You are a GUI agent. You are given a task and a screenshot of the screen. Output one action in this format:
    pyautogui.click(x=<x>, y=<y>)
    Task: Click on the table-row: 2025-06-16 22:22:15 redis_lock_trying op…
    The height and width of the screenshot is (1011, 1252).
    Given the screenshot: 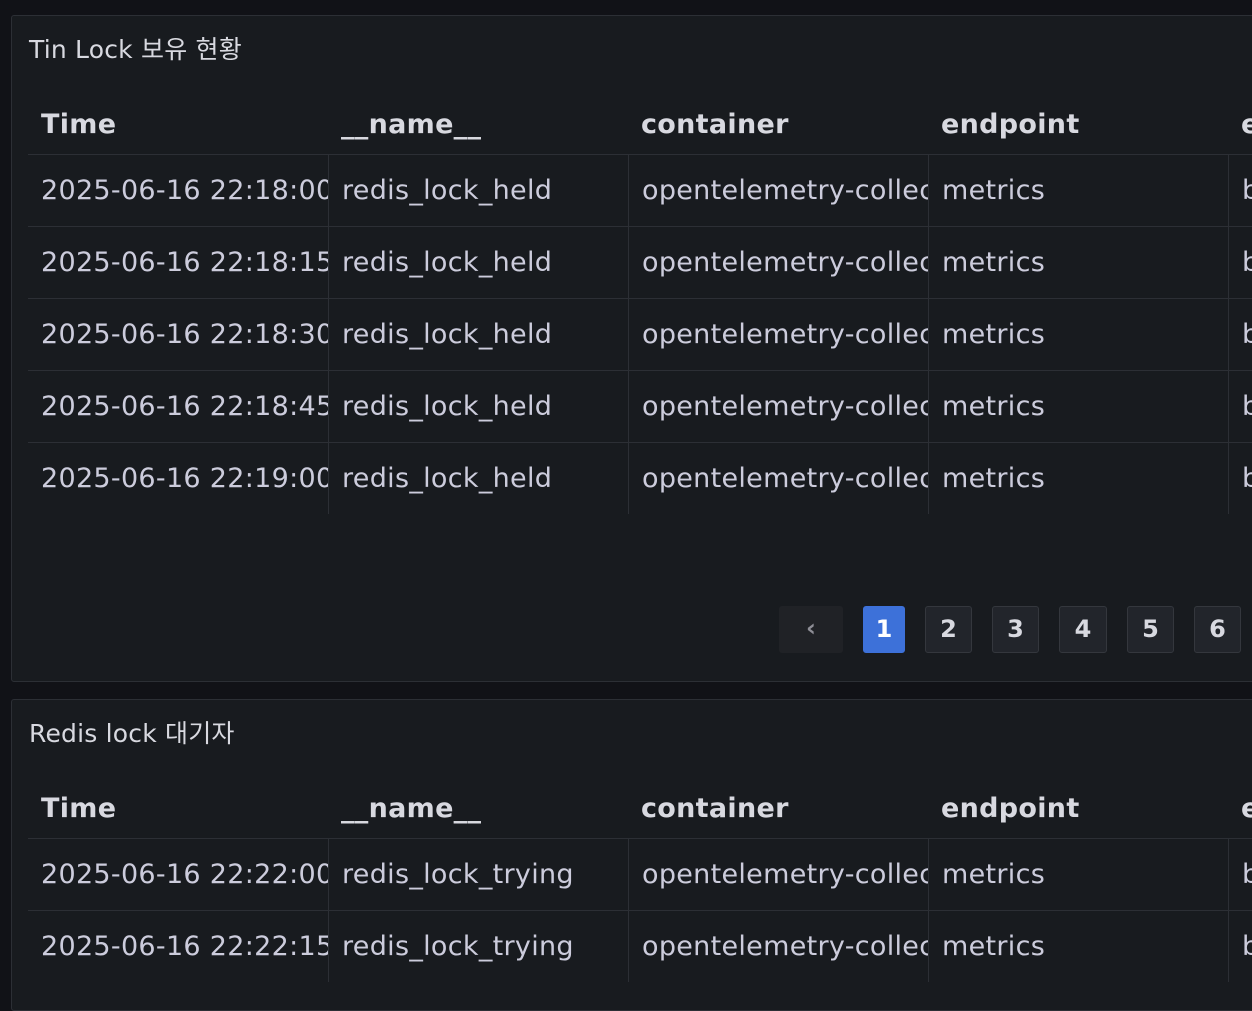 What is the action you would take?
    pyautogui.click(x=640, y=946)
    